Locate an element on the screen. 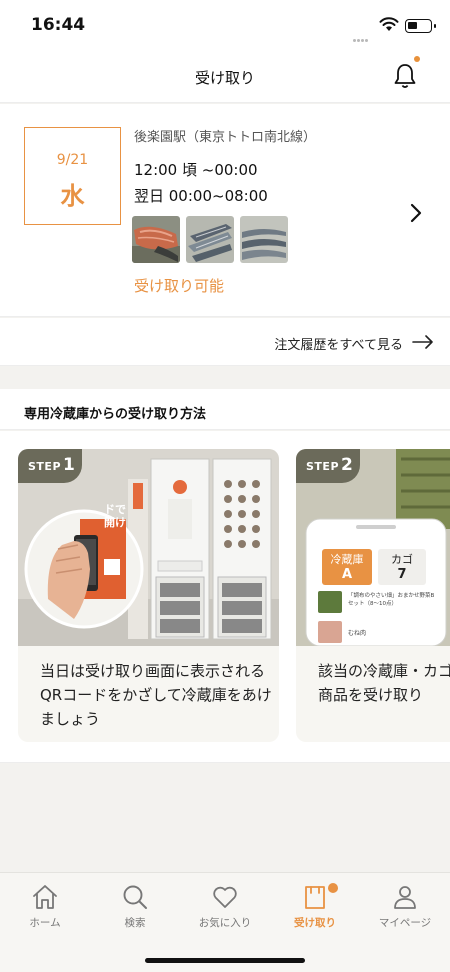 This screenshot has height=972, width=450. tab-pickup: 受け取り is located at coordinates (315, 908).